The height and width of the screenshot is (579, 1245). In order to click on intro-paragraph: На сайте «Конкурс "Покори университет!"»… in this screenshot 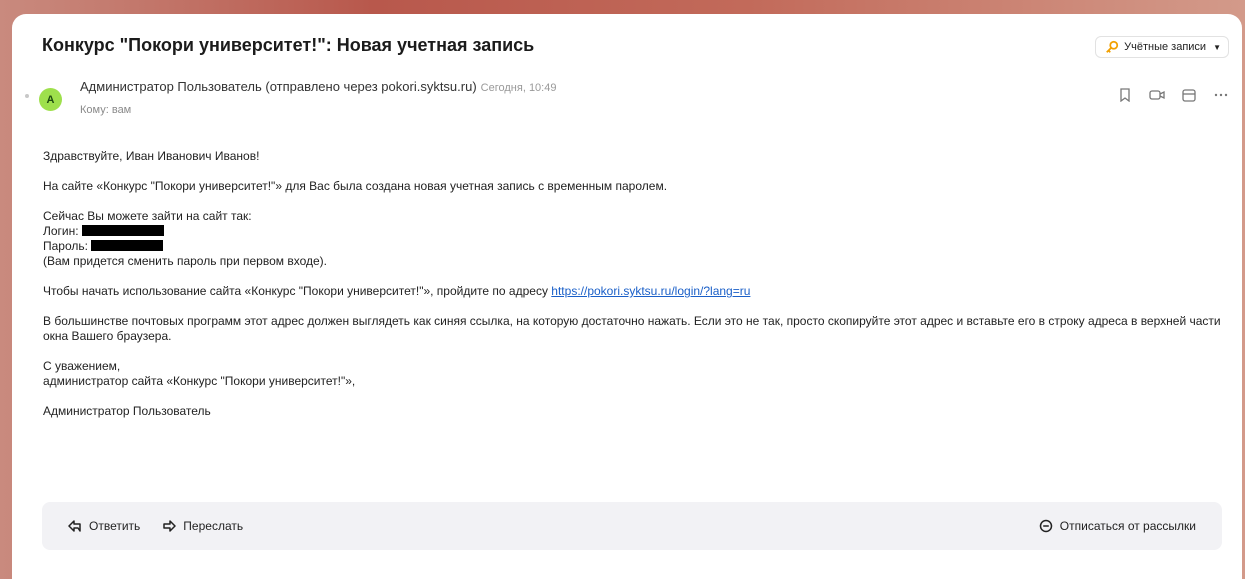, I will do `click(355, 186)`.